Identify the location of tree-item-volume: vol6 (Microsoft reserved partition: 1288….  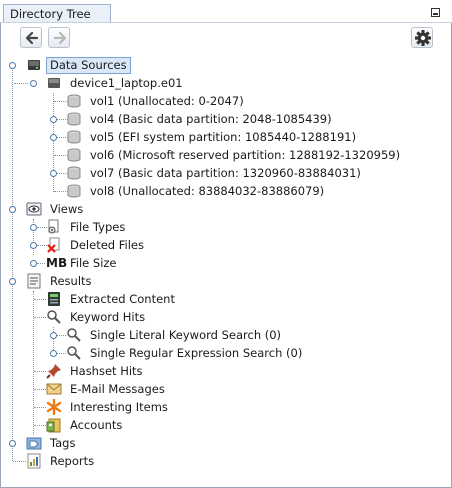
(245, 155).